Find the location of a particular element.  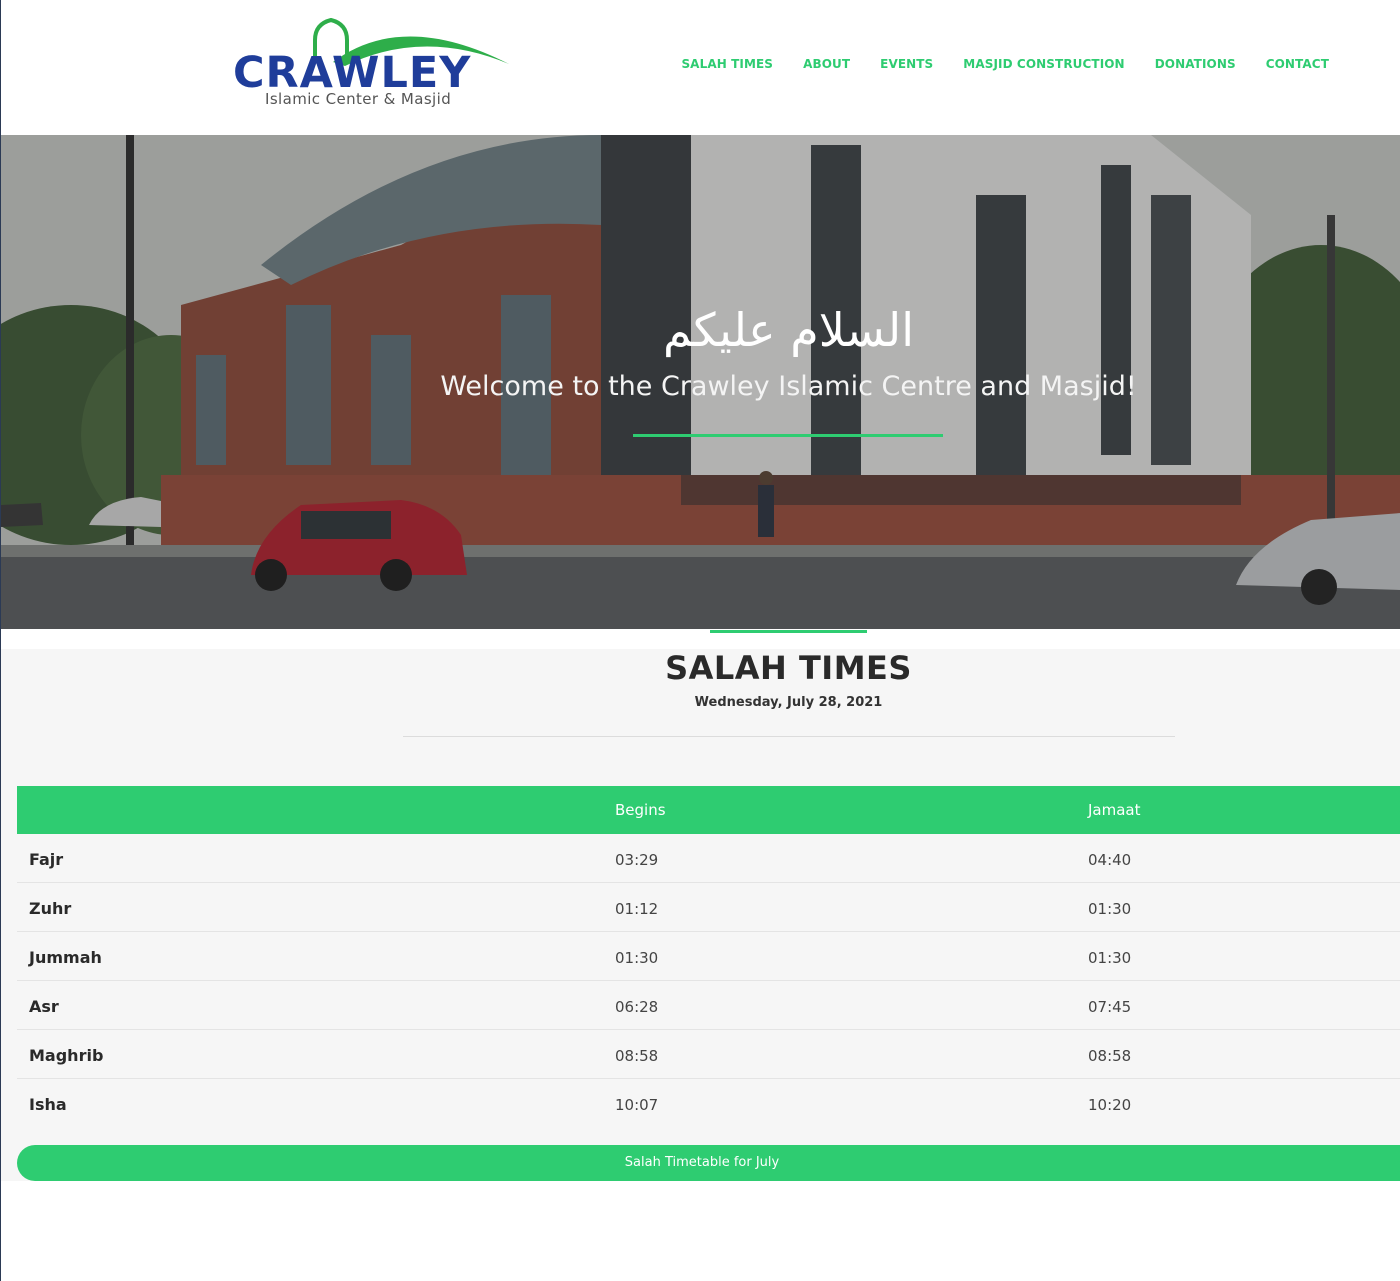

prayer-name: Isha is located at coordinates (48, 1104).